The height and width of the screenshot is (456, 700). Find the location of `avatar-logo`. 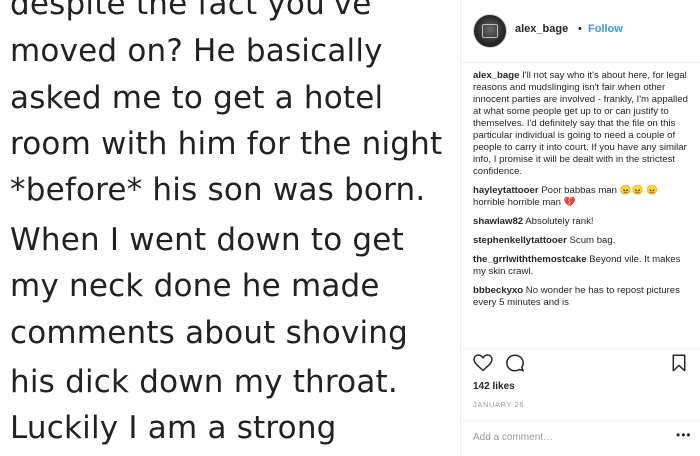

avatar-logo is located at coordinates (490, 31).